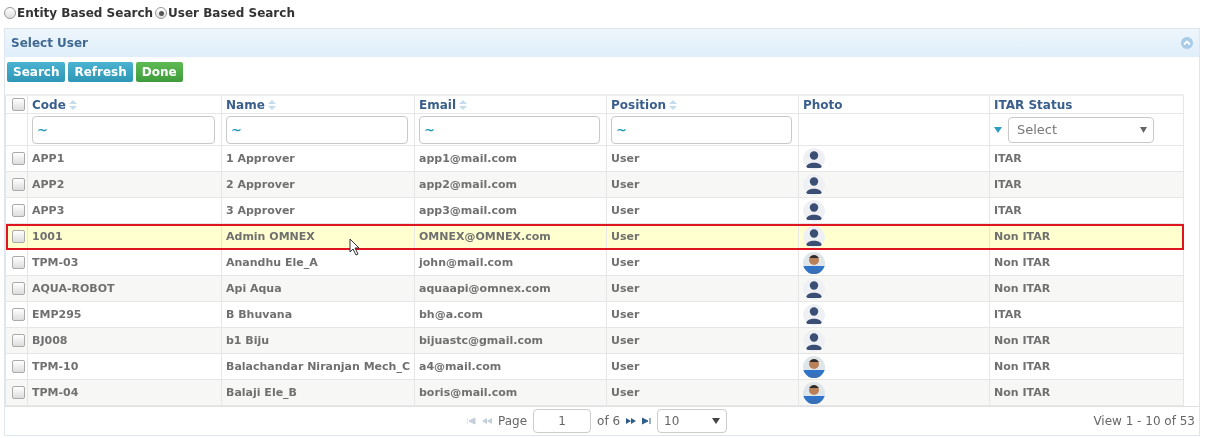 This screenshot has width=1206, height=438. What do you see at coordinates (245, 104) in the screenshot?
I see `column-header: Name` at bounding box center [245, 104].